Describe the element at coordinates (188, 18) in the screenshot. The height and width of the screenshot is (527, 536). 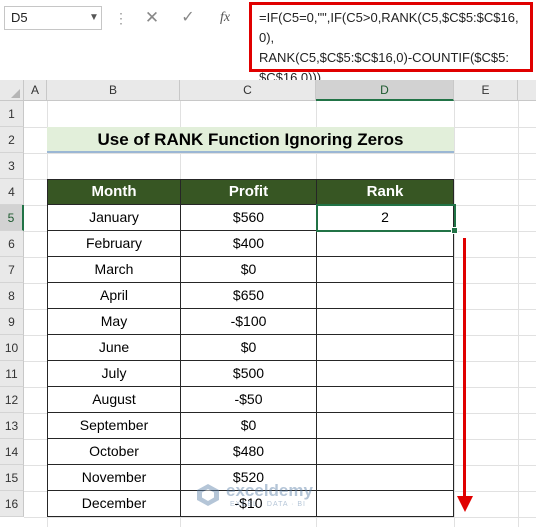
I see `check-icon: ✓` at that location.